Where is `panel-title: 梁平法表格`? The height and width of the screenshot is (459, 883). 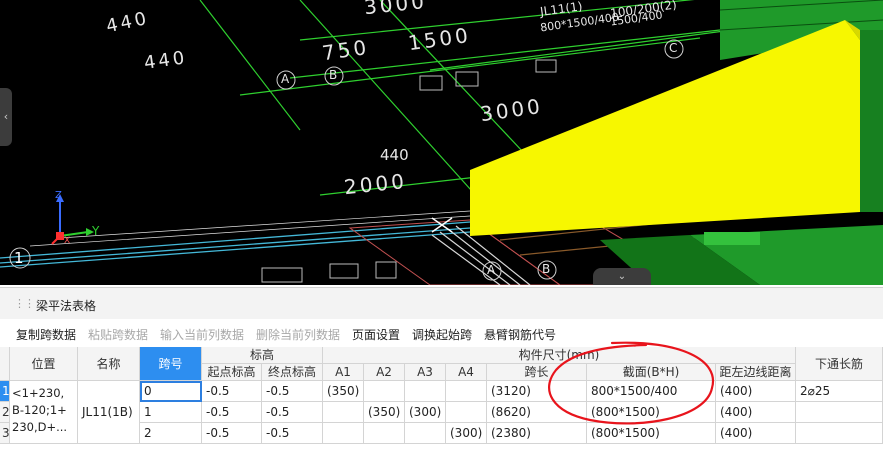
panel-title: 梁平法表格 is located at coordinates (66, 306).